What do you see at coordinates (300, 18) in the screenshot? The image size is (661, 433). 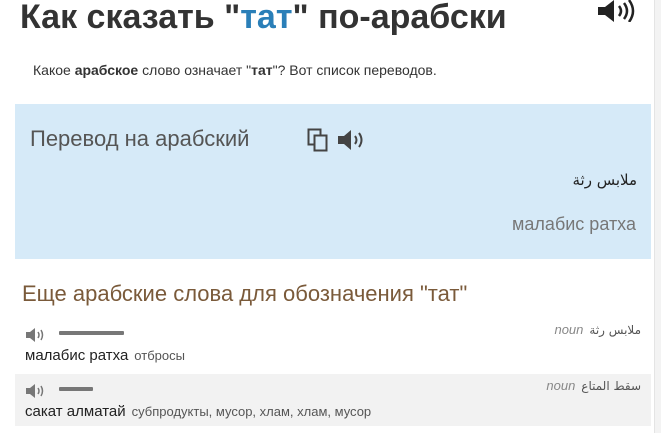 I see `title-quote-close: "` at bounding box center [300, 18].